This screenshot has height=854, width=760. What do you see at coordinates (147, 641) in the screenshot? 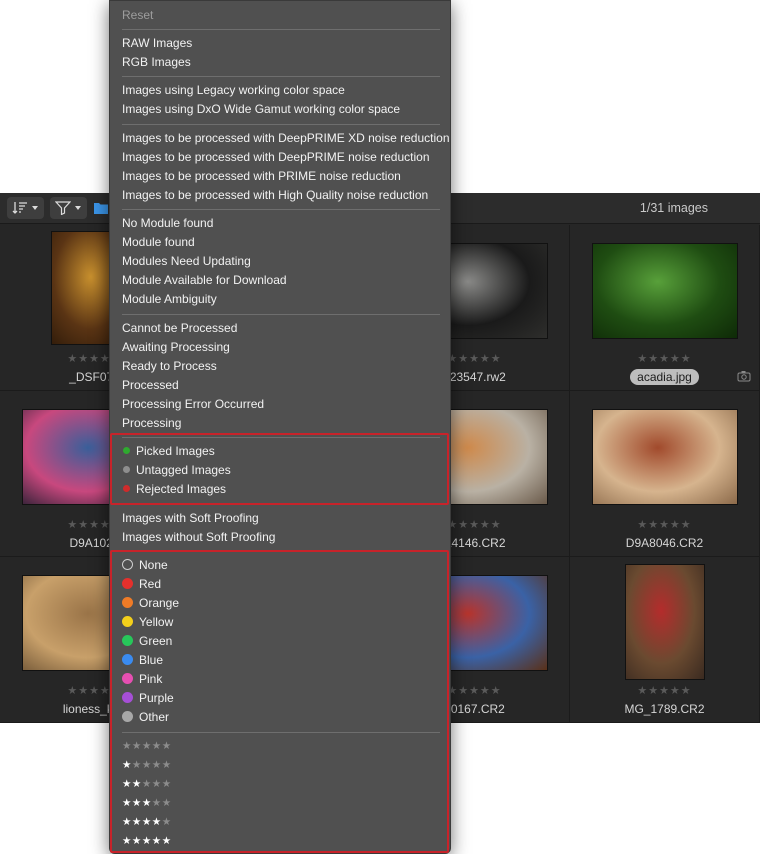
I see `menu-item-color-green: Green` at bounding box center [147, 641].